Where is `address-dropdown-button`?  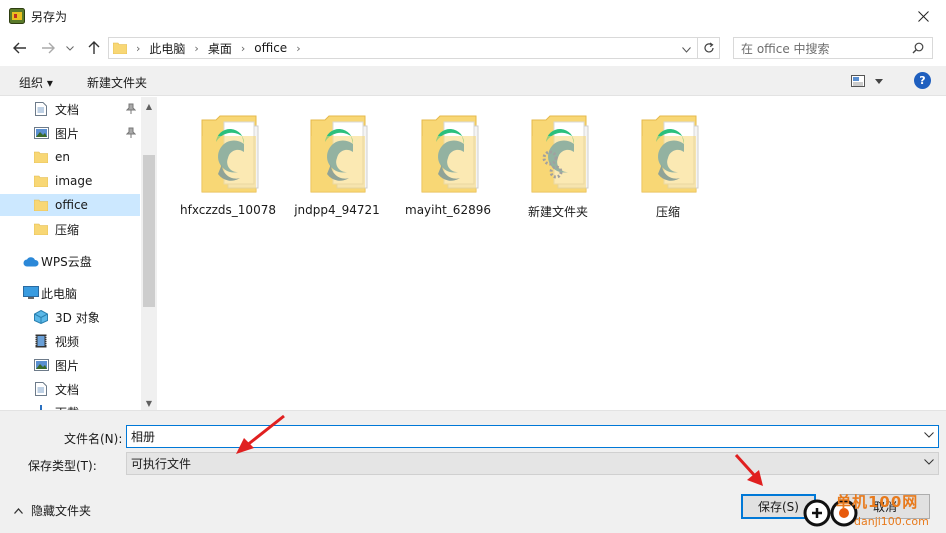
address-dropdown-button is located at coordinates (686, 49).